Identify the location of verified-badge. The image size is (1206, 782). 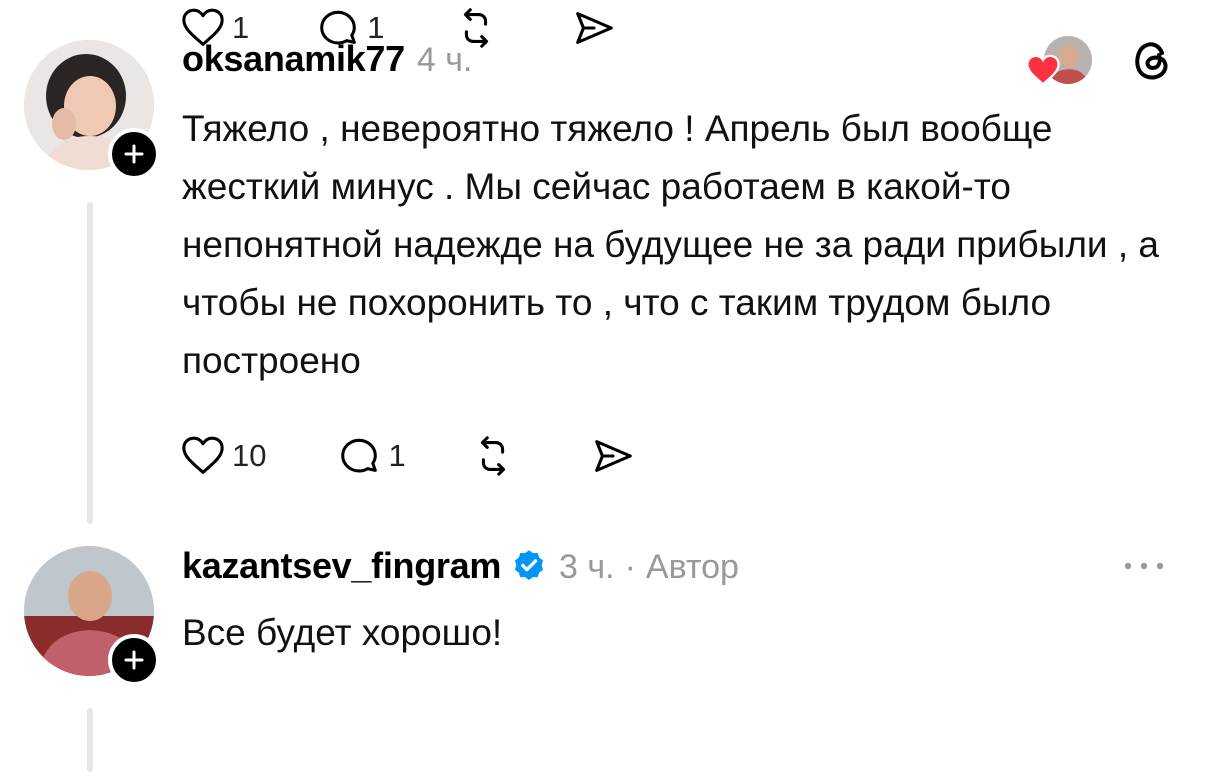
(529, 566).